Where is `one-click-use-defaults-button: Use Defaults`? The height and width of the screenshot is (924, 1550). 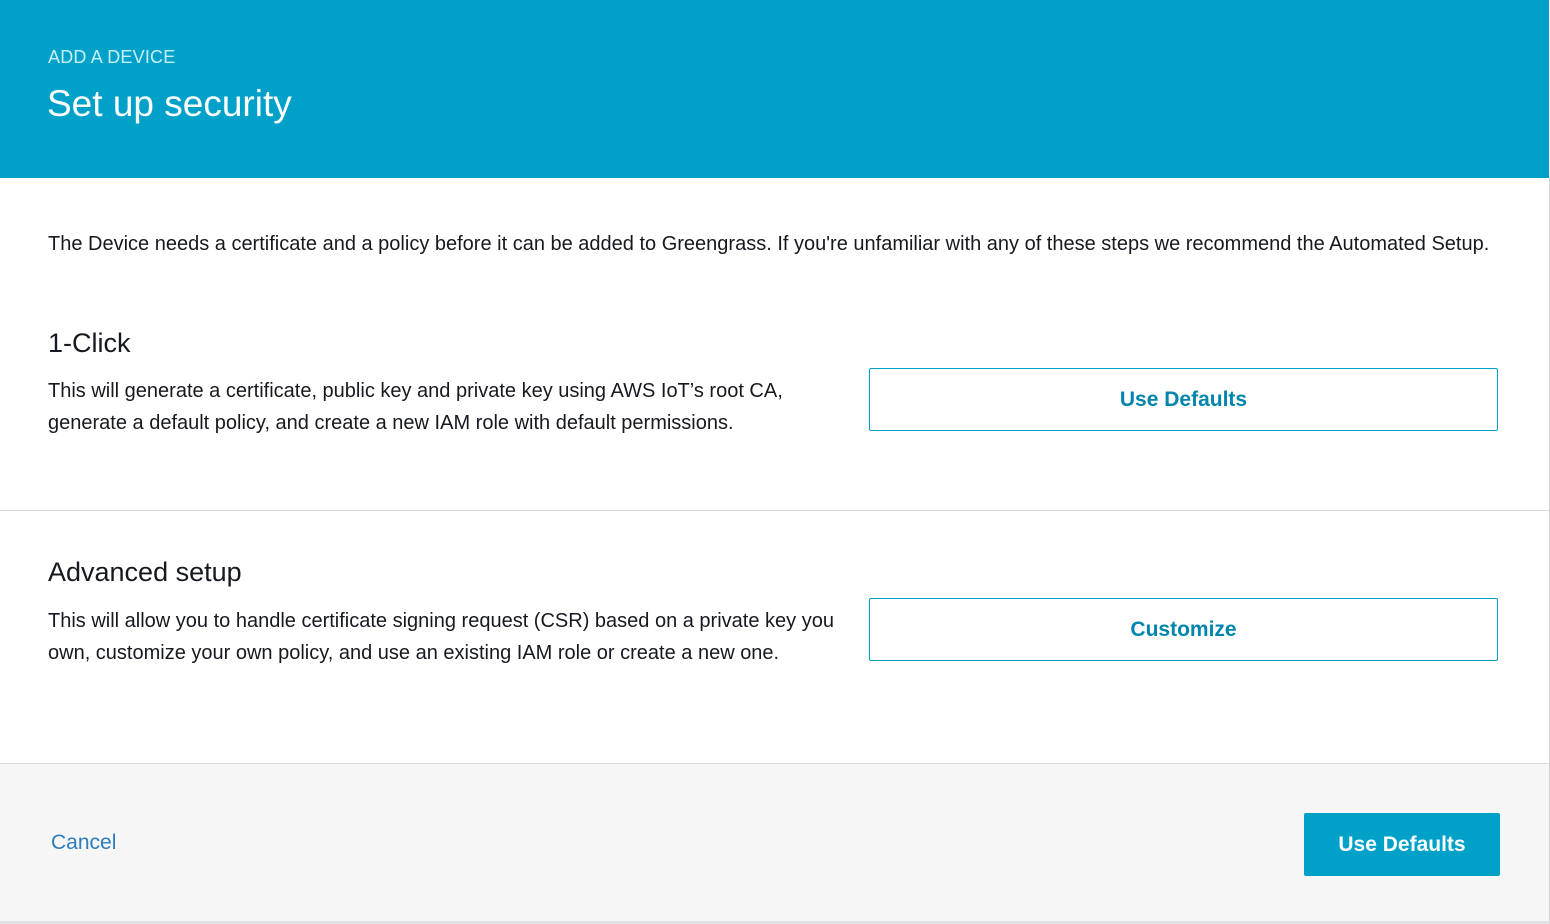 one-click-use-defaults-button: Use Defaults is located at coordinates (1183, 399).